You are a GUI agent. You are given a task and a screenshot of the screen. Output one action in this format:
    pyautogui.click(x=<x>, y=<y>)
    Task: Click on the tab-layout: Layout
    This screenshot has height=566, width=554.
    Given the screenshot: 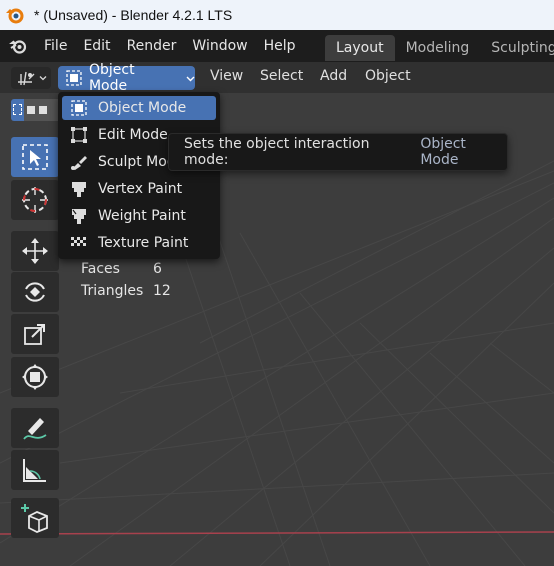 What is the action you would take?
    pyautogui.click(x=360, y=48)
    